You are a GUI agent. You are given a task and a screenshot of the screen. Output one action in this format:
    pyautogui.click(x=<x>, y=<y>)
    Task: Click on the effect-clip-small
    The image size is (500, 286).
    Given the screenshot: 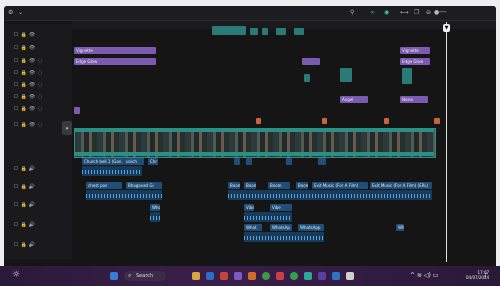 What is the action you would take?
    pyautogui.click(x=311, y=61)
    